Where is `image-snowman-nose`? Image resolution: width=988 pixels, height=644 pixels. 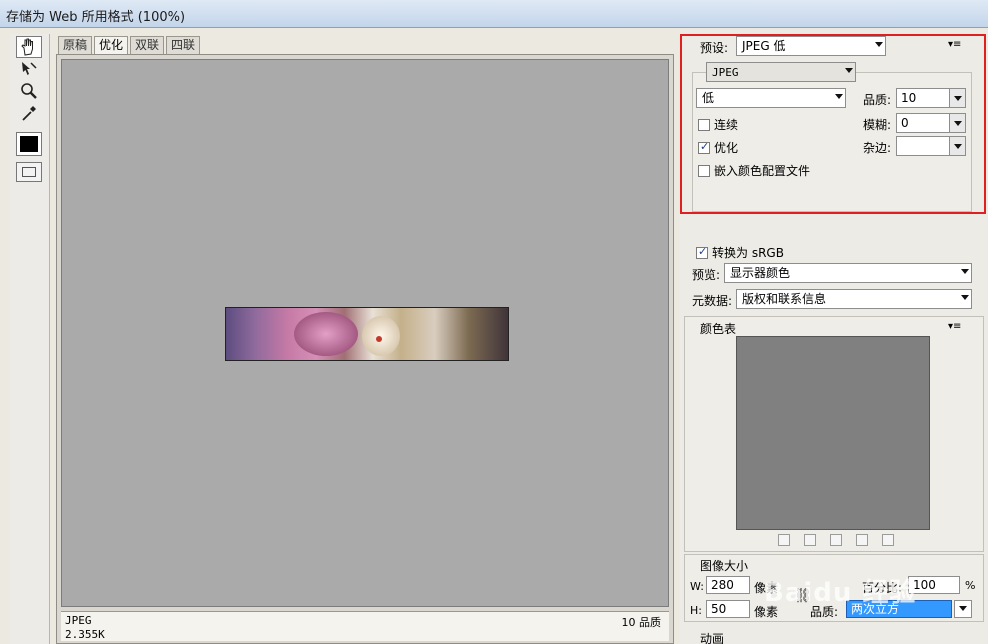 image-snowman-nose is located at coordinates (379, 339).